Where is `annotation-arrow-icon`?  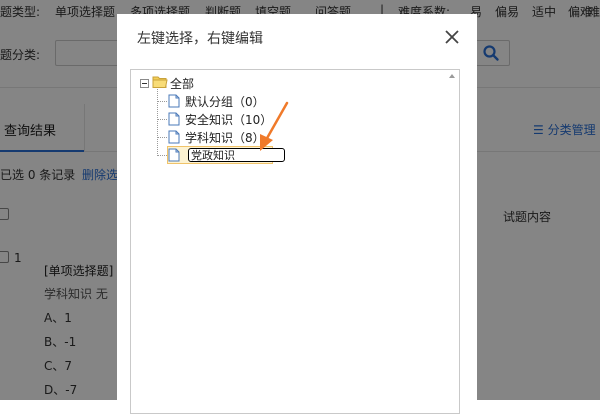
annotation-arrow-icon is located at coordinates (274, 126).